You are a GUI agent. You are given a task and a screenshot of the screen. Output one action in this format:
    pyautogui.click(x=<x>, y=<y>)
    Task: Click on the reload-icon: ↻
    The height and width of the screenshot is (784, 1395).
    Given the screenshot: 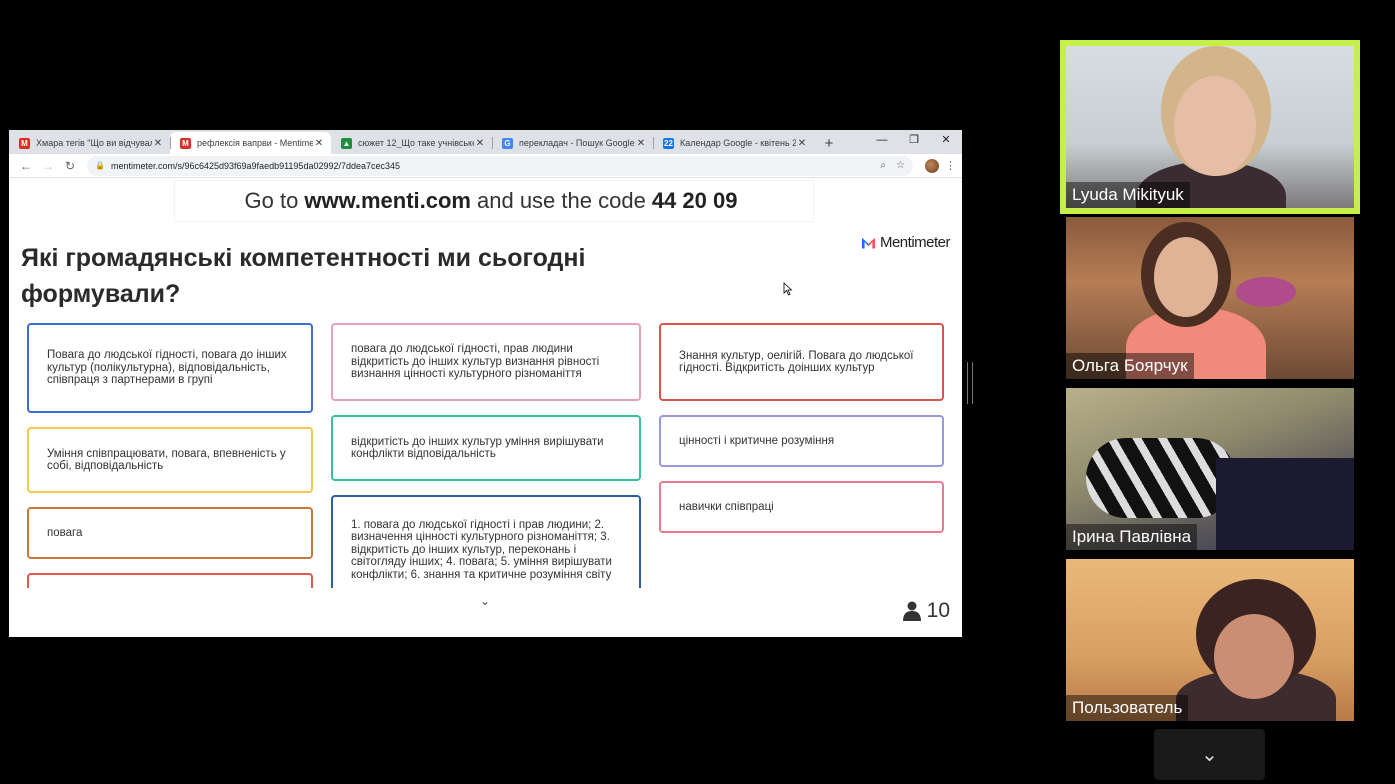 What is the action you would take?
    pyautogui.click(x=70, y=166)
    